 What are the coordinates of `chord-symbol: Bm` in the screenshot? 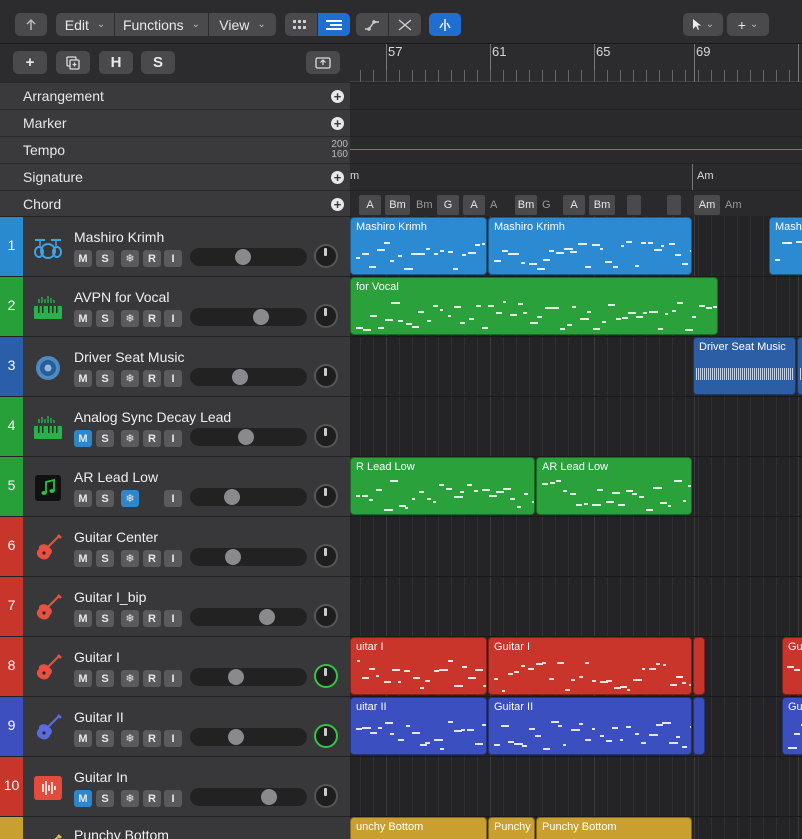 It's located at (526, 205).